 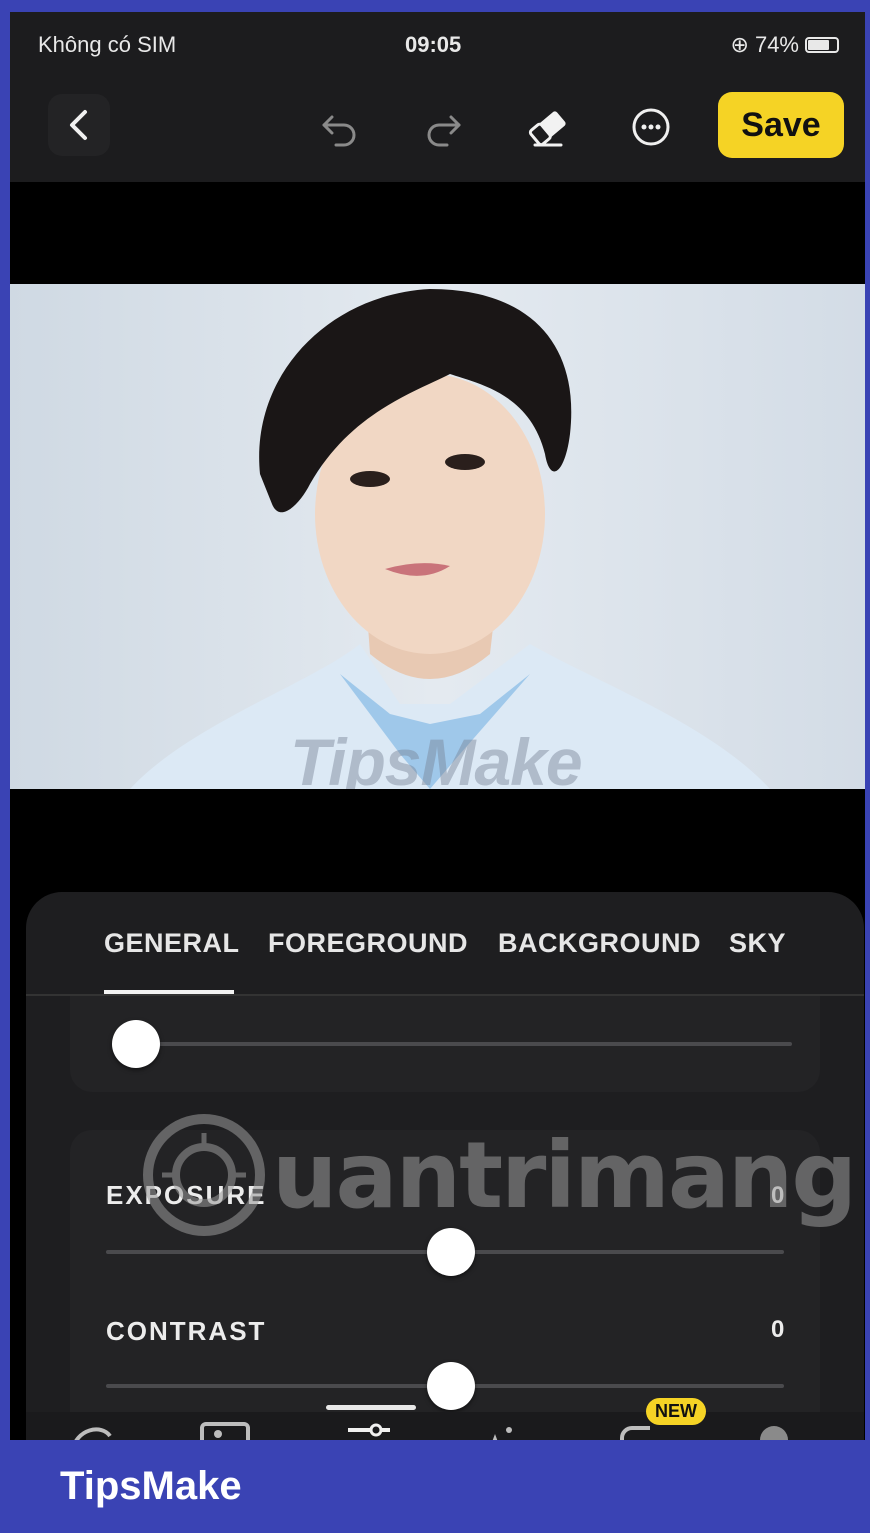 I want to click on panel-handle, so click(x=371, y=1407).